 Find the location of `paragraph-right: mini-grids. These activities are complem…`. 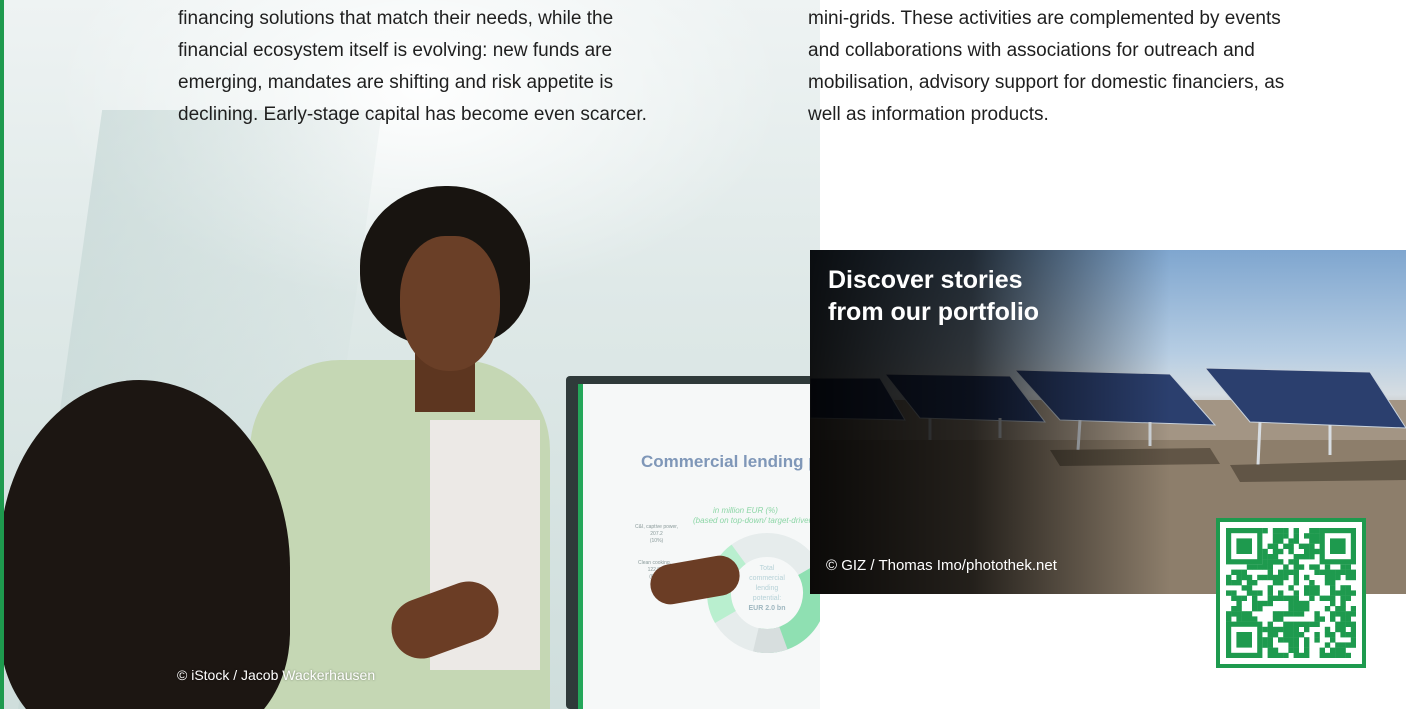

paragraph-right: mini-grids. These activities are complem… is located at coordinates (1046, 66).